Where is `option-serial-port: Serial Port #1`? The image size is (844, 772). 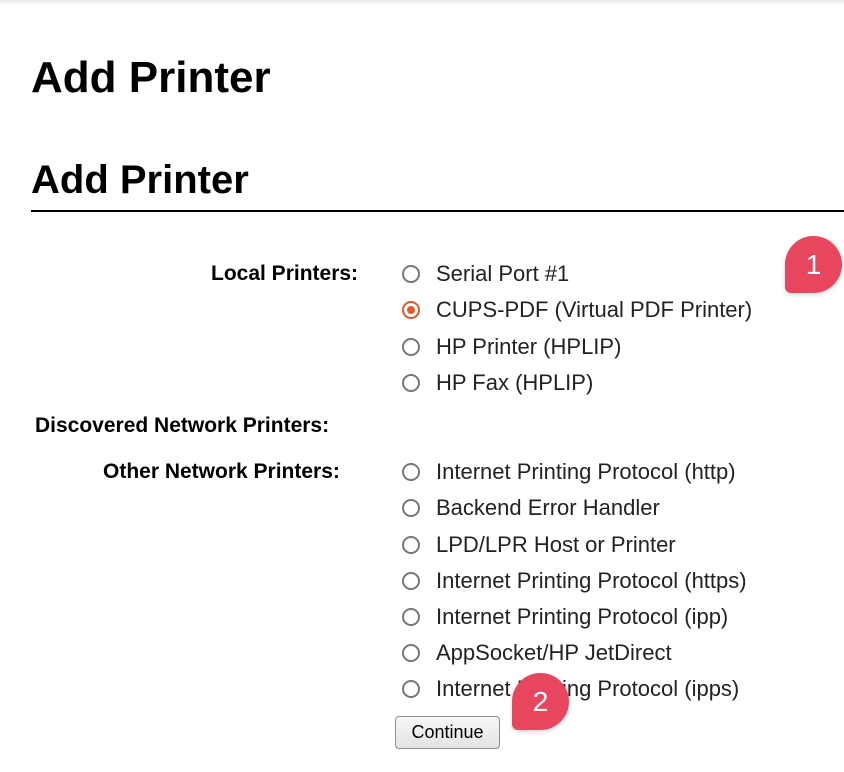
option-serial-port: Serial Port #1 is located at coordinates (485, 274).